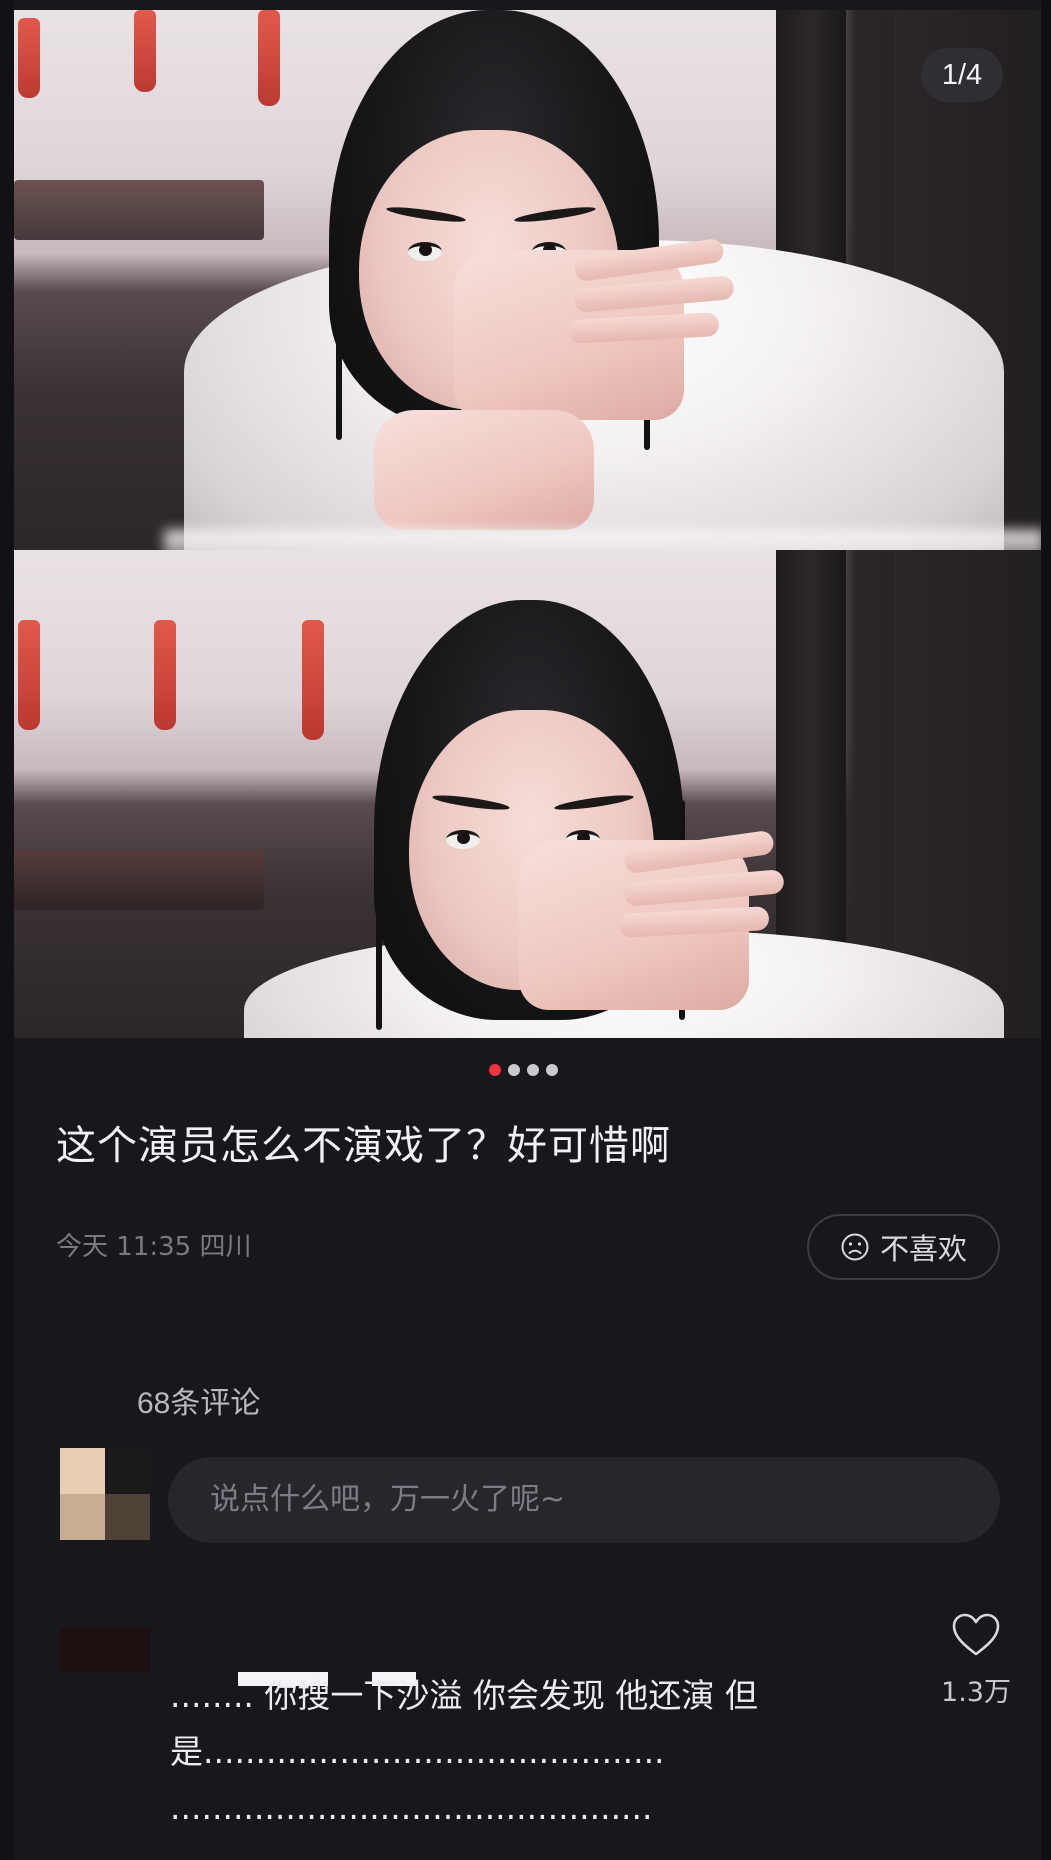  I want to click on comment-line: ........ 你搜一下沙溢 你会发现 他还演 但, so click(464, 1695).